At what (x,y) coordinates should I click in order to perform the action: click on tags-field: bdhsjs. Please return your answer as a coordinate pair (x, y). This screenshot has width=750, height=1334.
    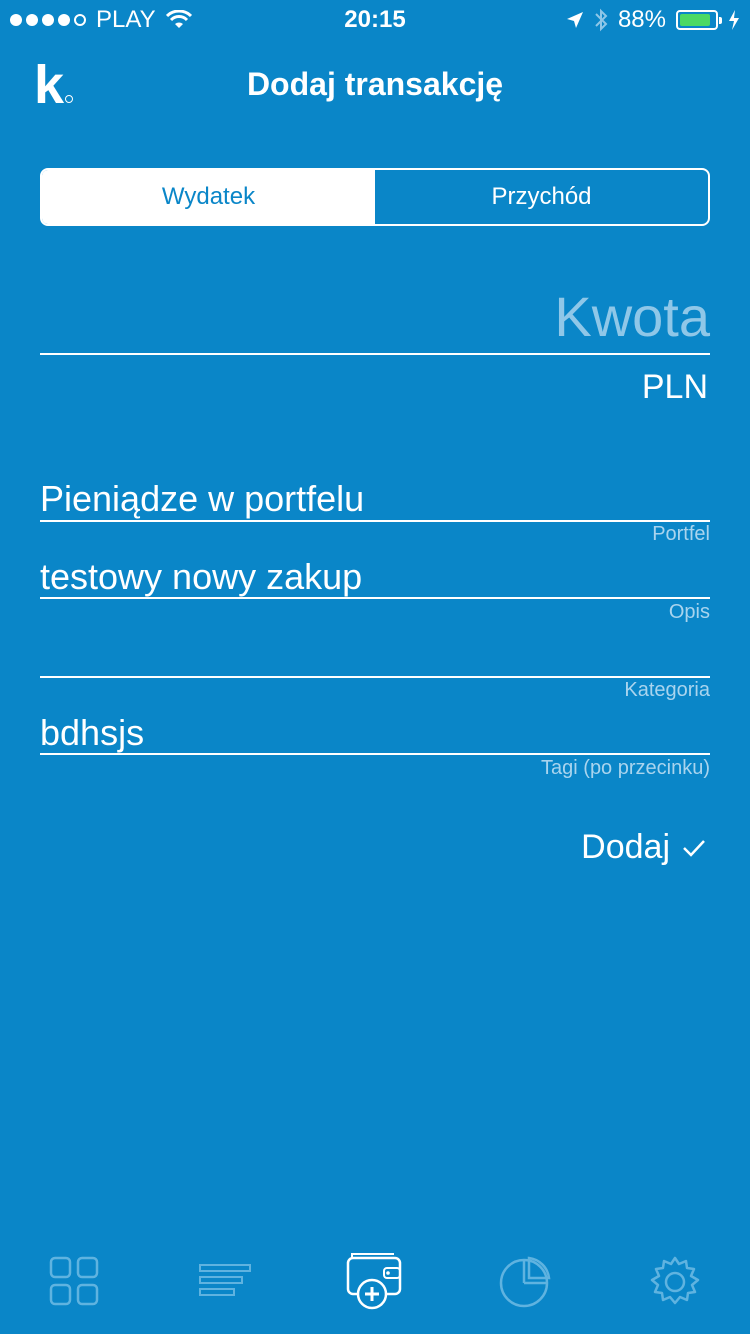
    Looking at the image, I should click on (92, 733).